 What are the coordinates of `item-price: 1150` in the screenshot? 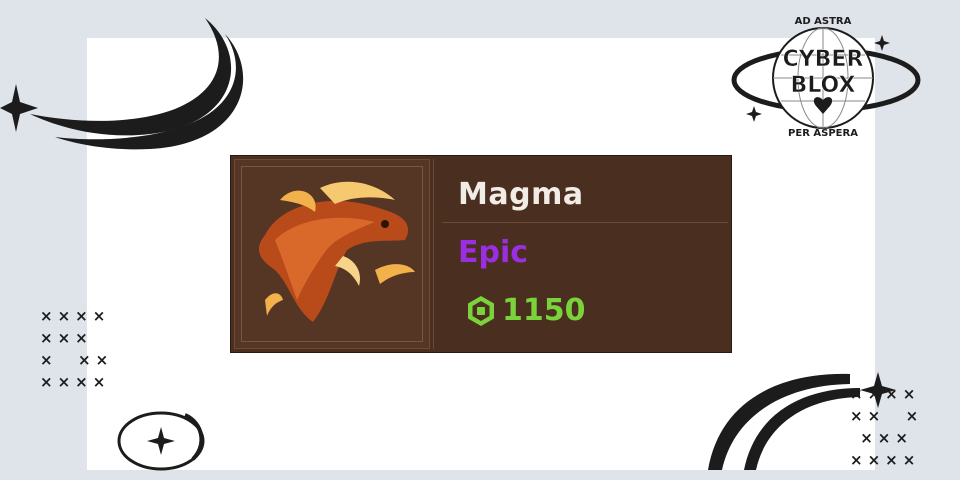 It's located at (544, 310).